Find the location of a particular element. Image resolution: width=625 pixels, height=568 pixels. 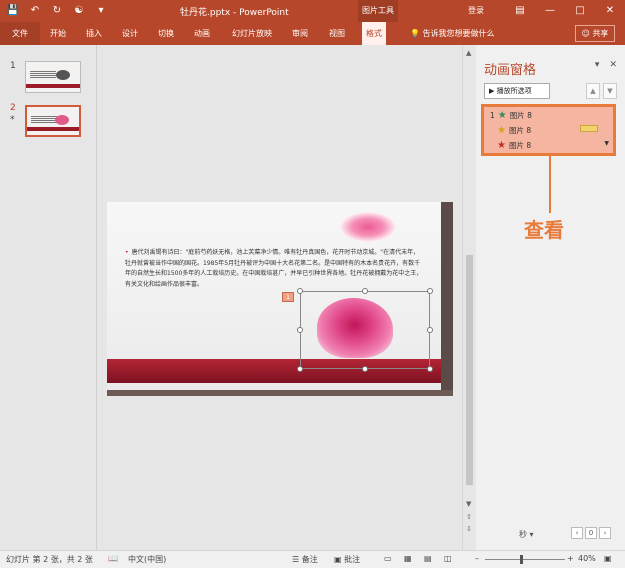

prev-slide-icon: ⇧ is located at coordinates (469, 517).